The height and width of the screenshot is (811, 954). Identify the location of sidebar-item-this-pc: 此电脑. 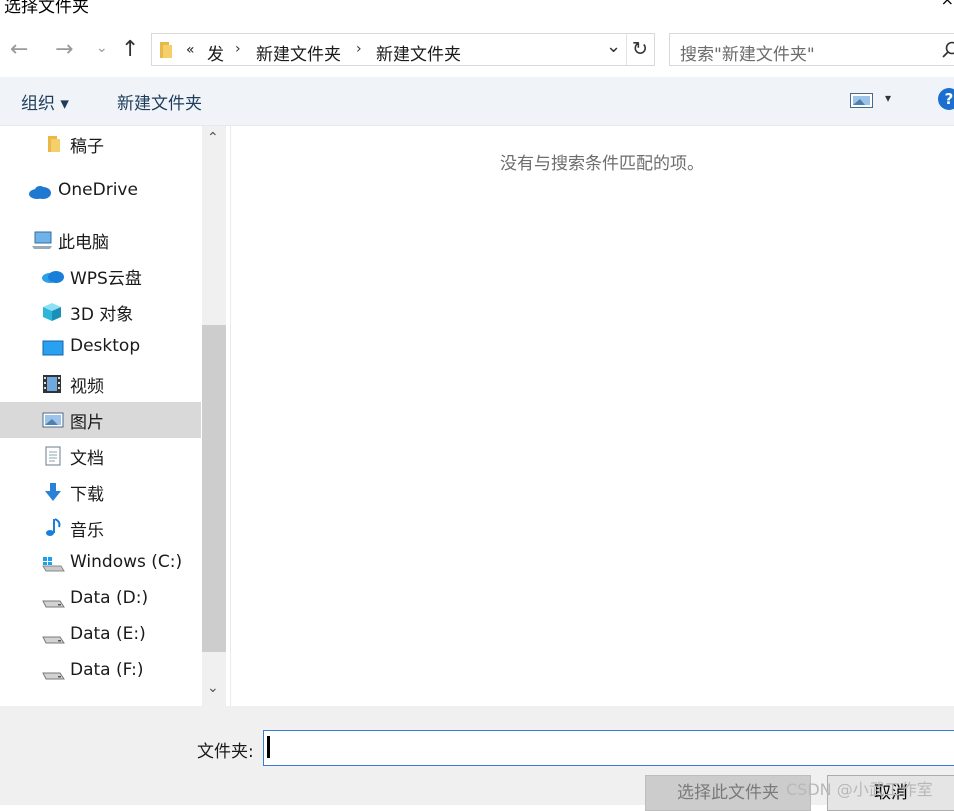
(100, 240).